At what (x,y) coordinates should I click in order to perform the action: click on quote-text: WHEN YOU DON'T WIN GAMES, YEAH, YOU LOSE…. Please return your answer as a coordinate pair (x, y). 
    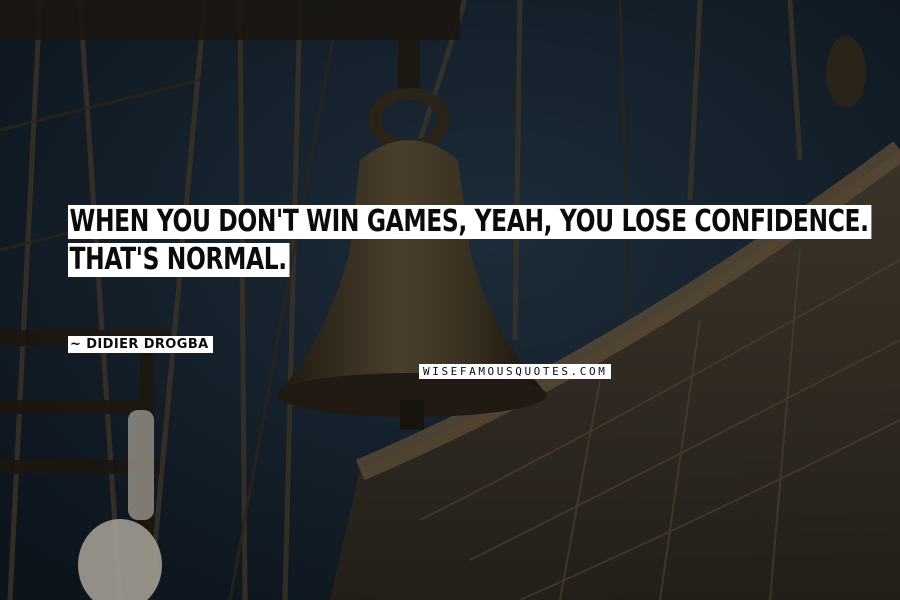
    Looking at the image, I should click on (470, 243).